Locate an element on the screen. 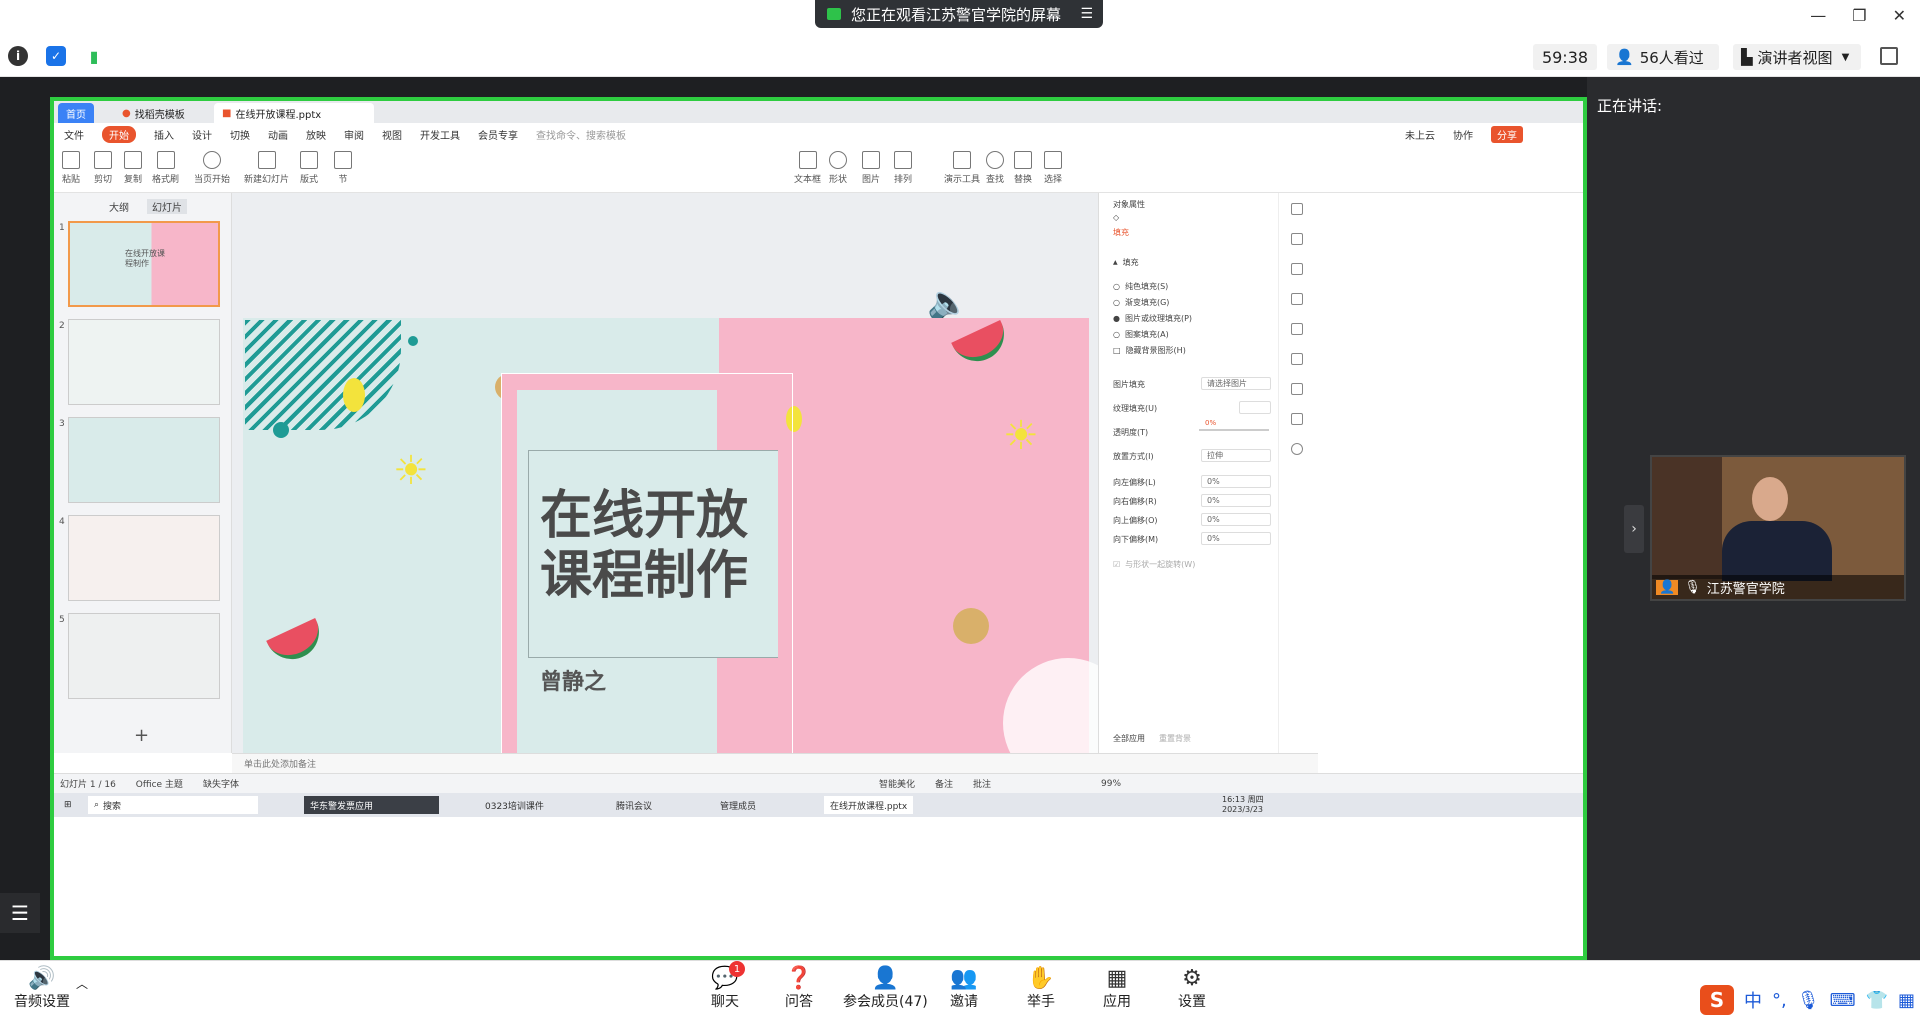 This screenshot has width=1920, height=1022. taskbar-item-meeting: 腾讯会议 is located at coordinates (634, 805).